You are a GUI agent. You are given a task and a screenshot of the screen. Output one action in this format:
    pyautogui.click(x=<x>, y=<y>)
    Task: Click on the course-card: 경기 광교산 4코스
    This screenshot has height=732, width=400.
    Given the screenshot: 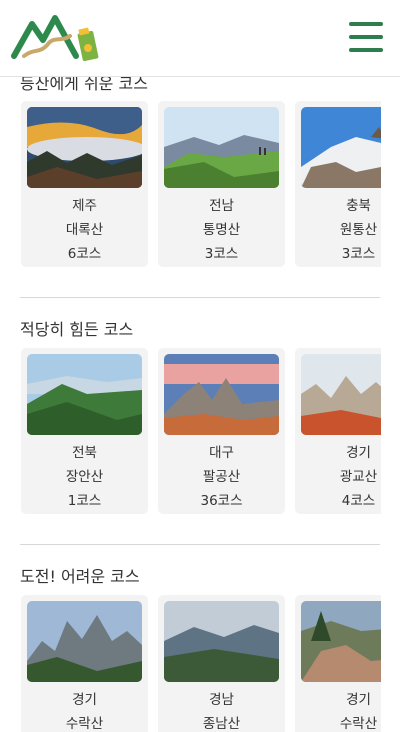 What is the action you would take?
    pyautogui.click(x=338, y=431)
    